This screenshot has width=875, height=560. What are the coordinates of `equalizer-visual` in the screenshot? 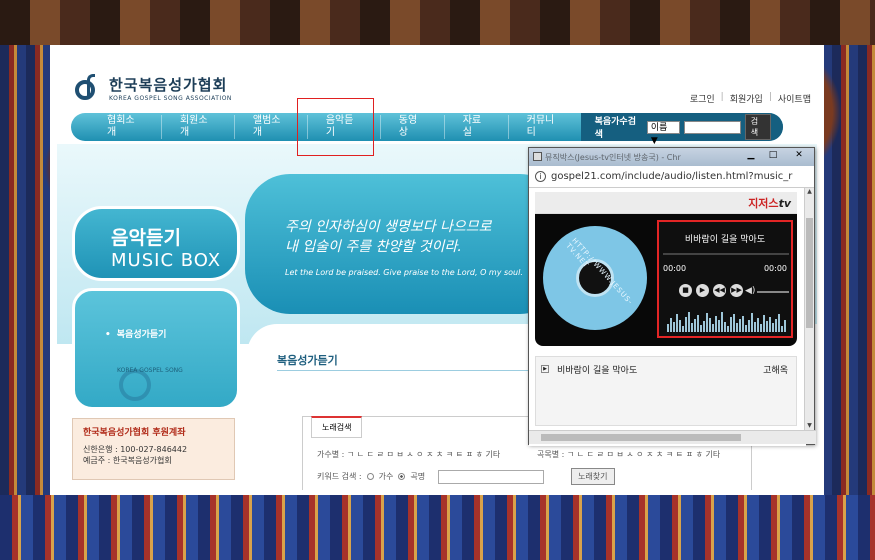 It's located at (727, 321).